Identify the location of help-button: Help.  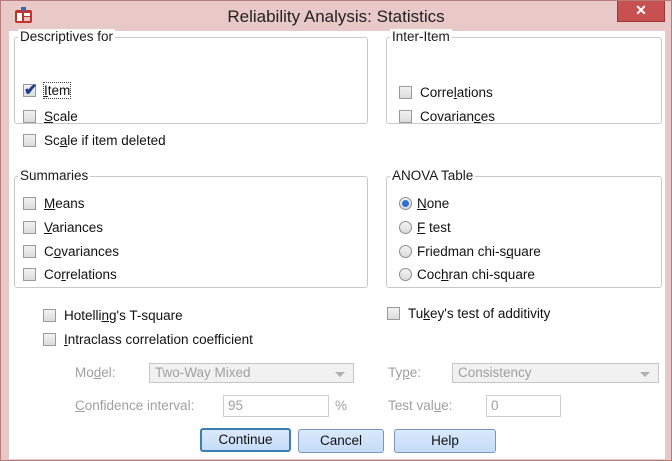
(445, 441).